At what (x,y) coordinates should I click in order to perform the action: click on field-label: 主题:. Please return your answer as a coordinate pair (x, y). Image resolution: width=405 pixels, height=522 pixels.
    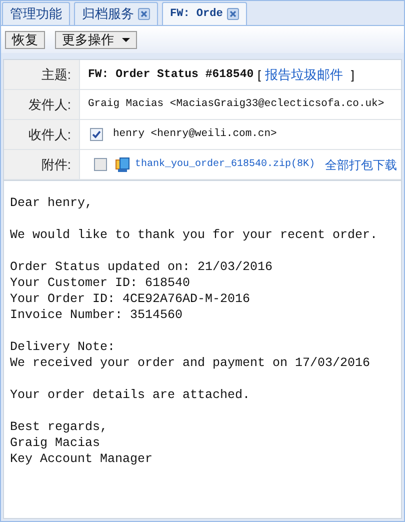
    Looking at the image, I should click on (56, 75).